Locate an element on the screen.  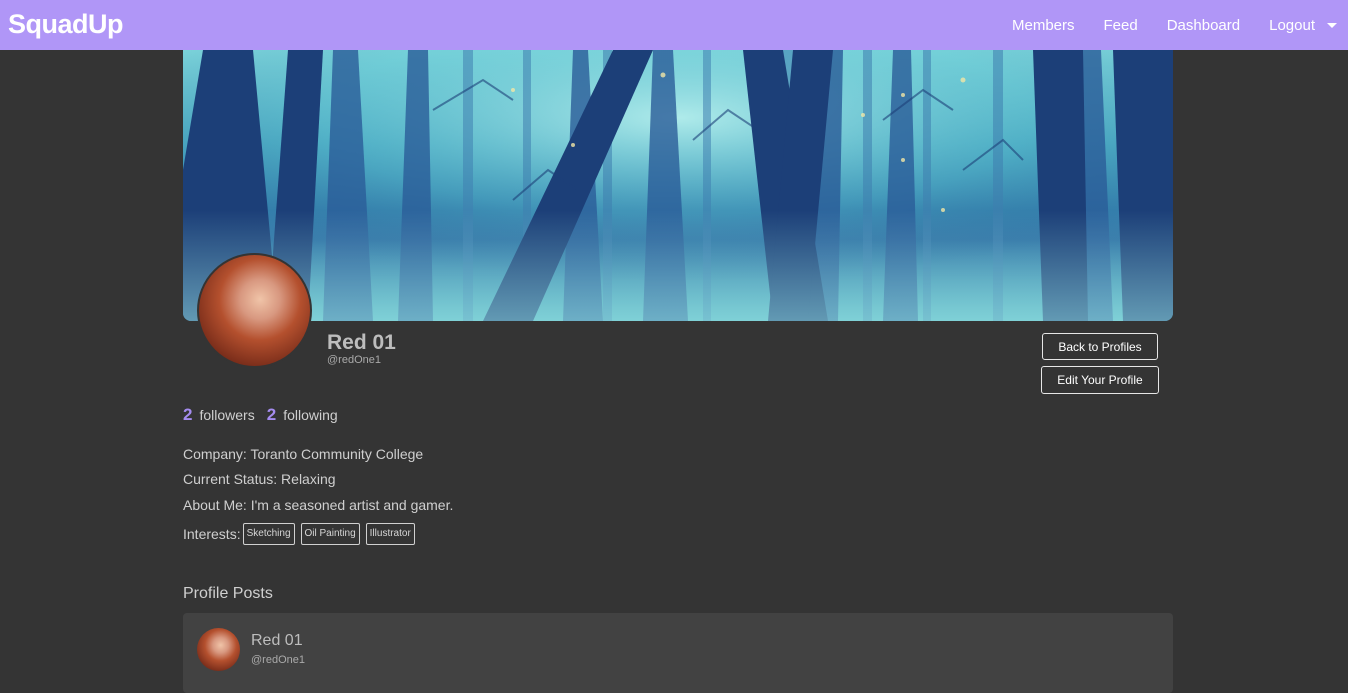
nav-links: Members Feed Dashboard Logout is located at coordinates (1180, 25).